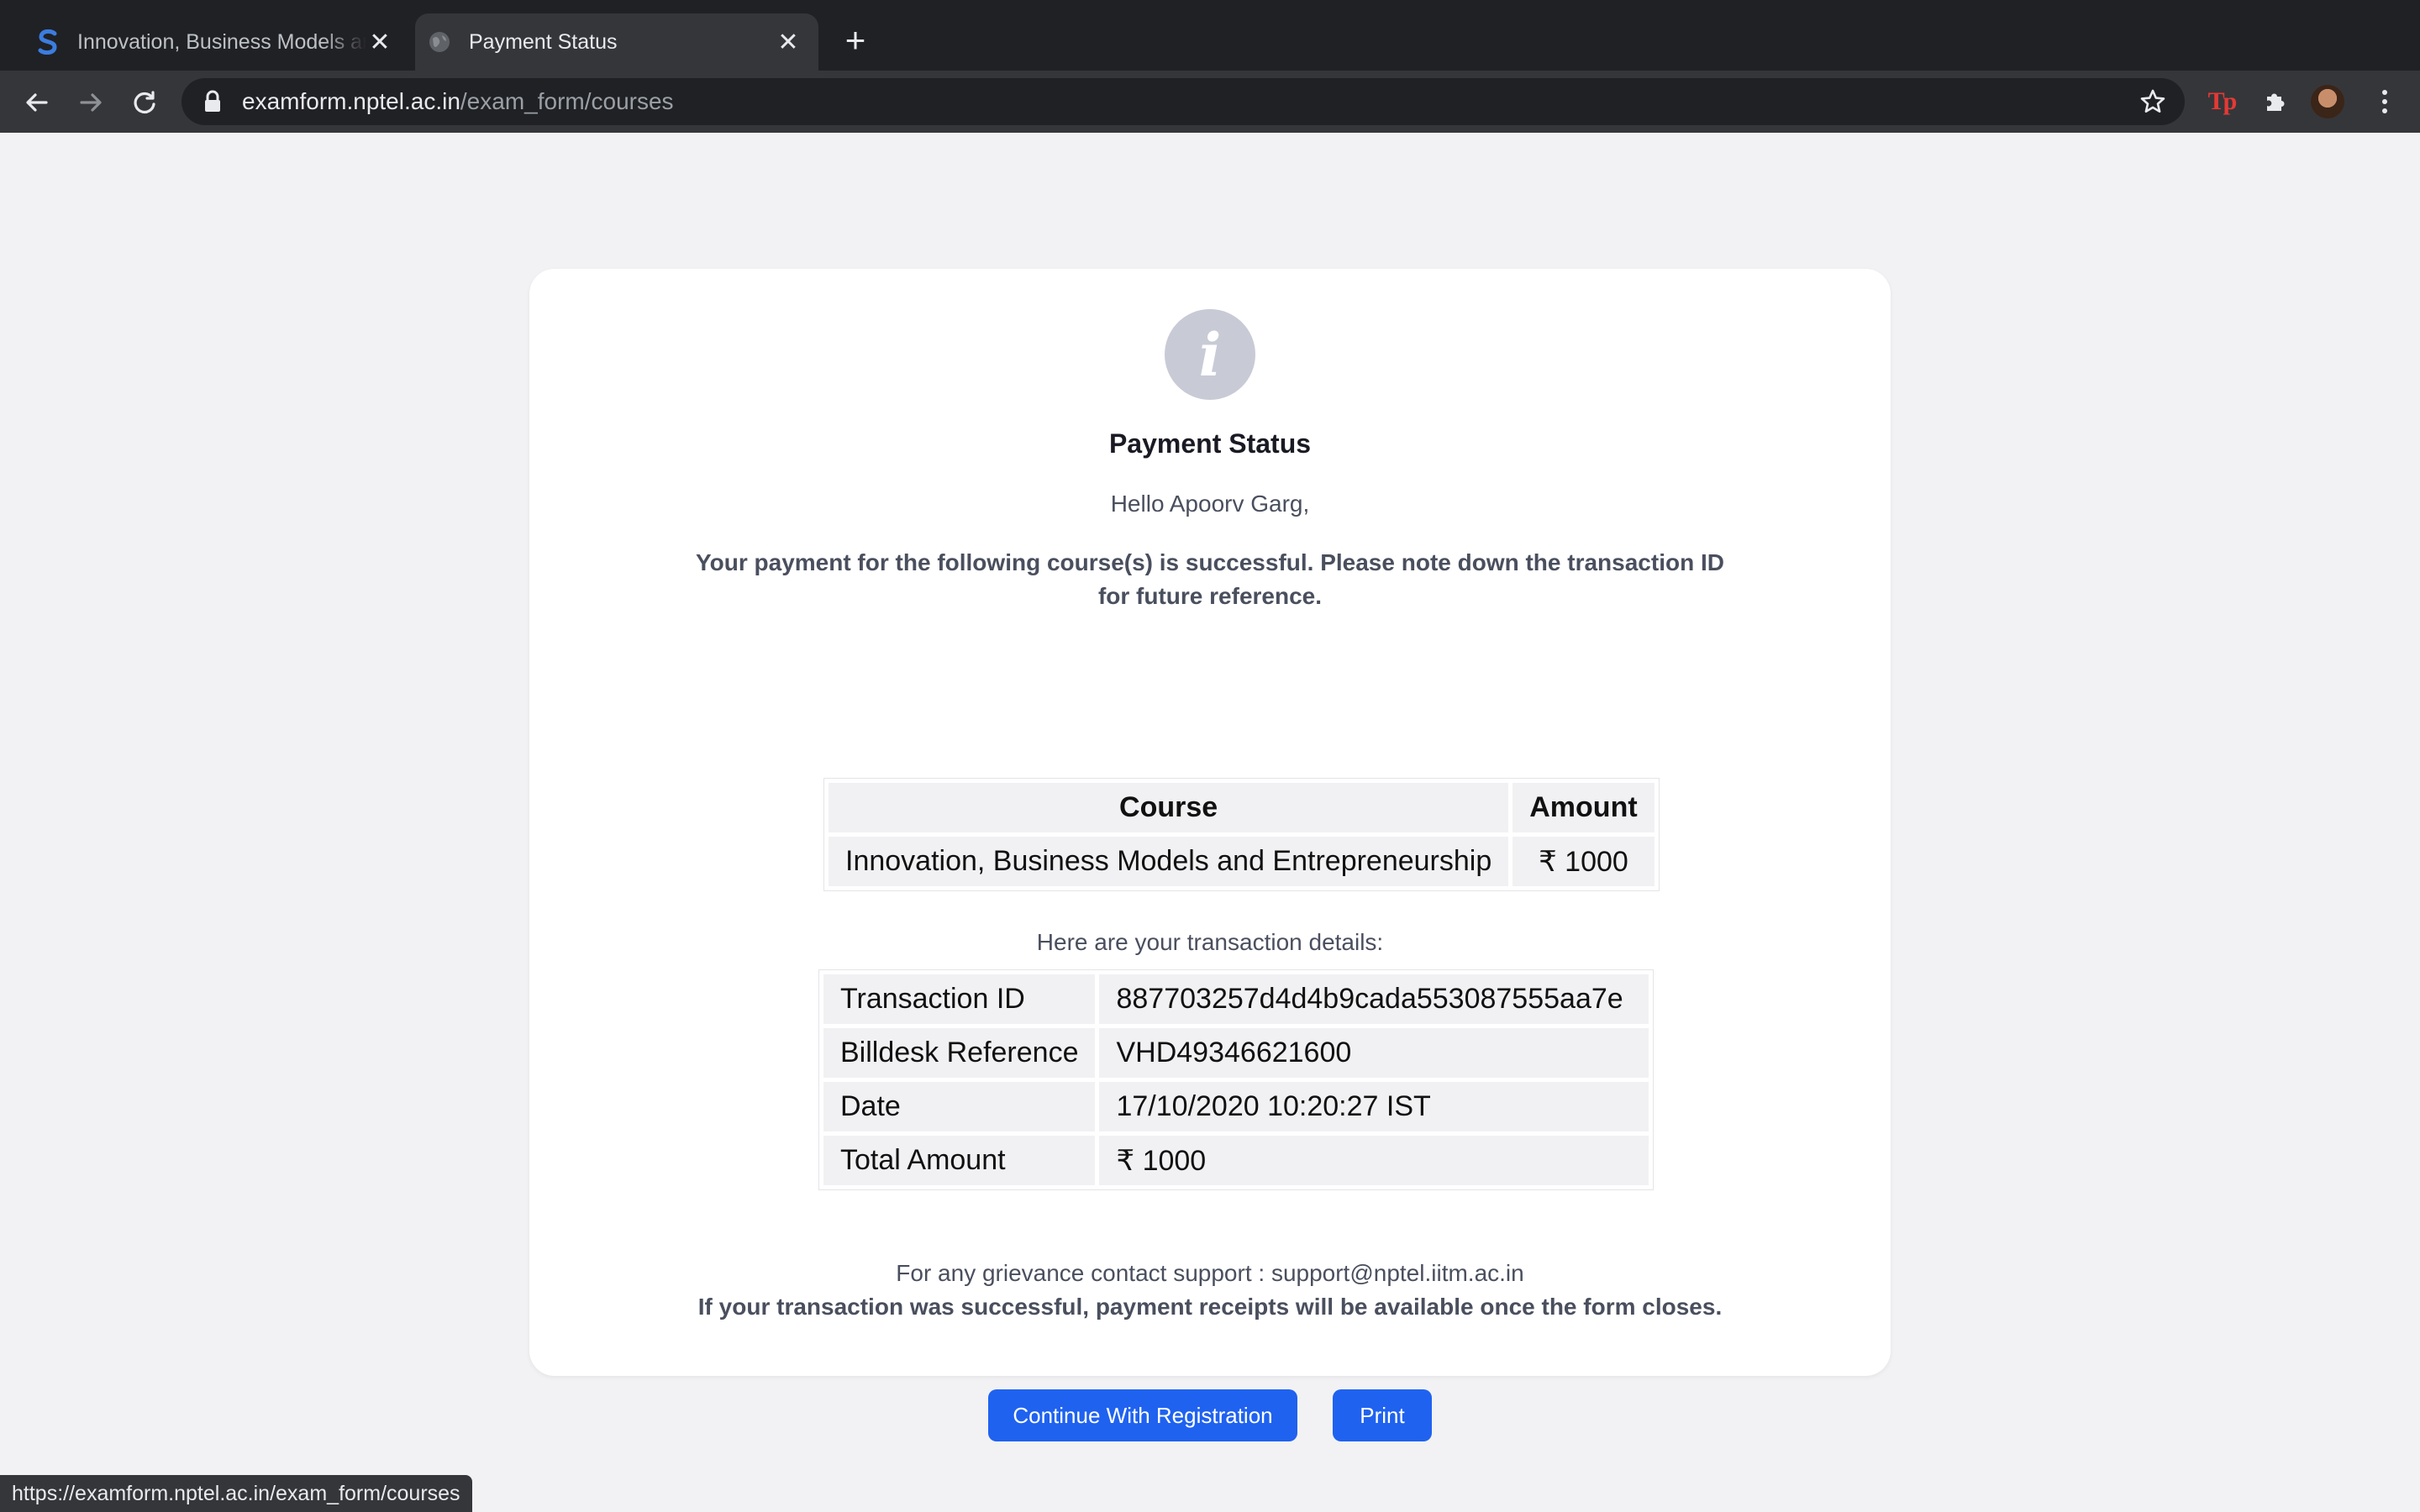 This screenshot has width=2420, height=1512. What do you see at coordinates (1382, 1415) in the screenshot?
I see `print-button: Print` at bounding box center [1382, 1415].